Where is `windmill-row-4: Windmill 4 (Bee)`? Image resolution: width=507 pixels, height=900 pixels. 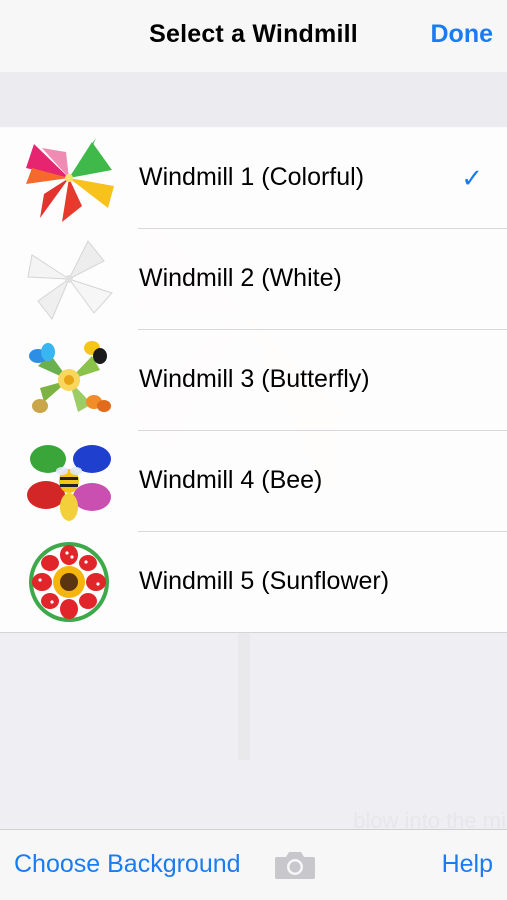 windmill-row-4: Windmill 4 (Bee) is located at coordinates (253, 480).